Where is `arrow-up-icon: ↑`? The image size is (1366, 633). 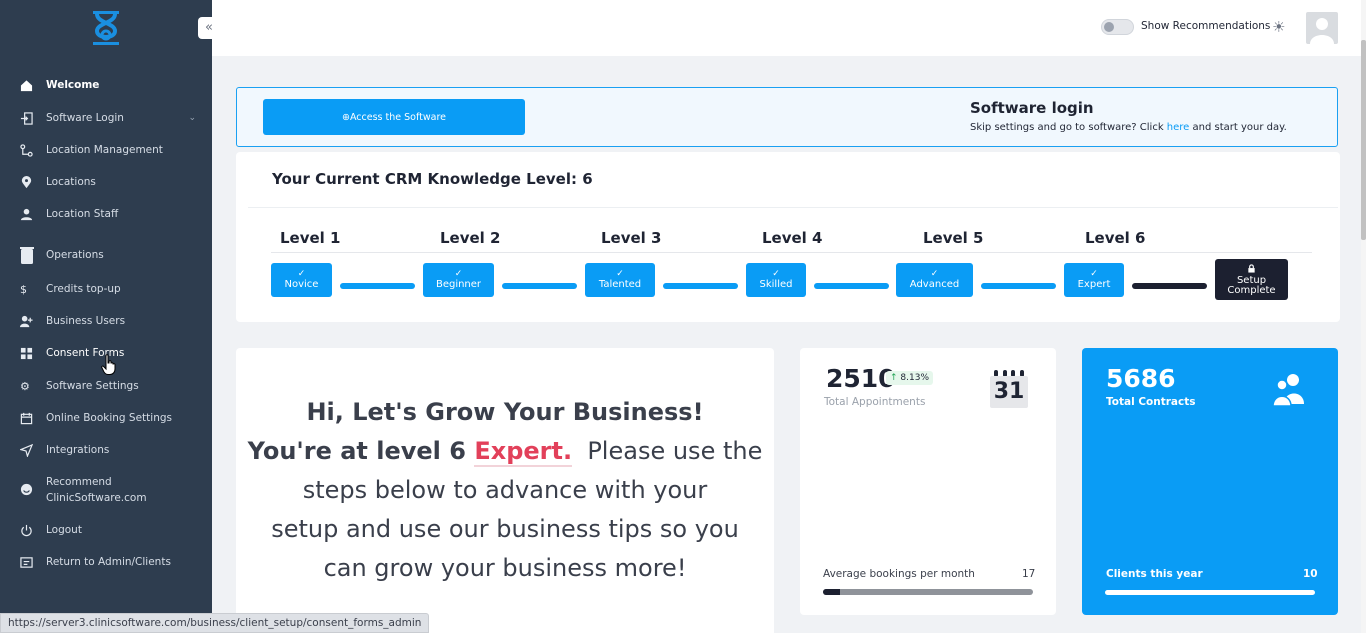
arrow-up-icon: ↑ is located at coordinates (894, 378).